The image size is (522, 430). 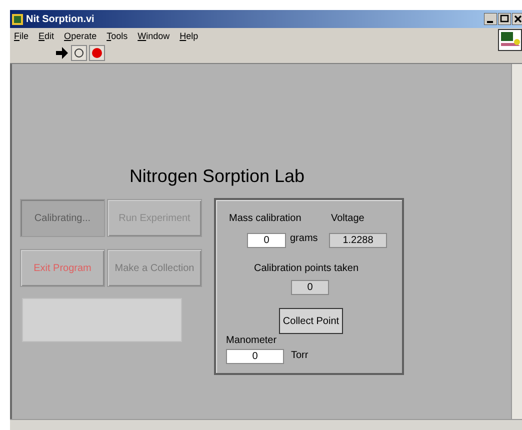 What do you see at coordinates (510, 40) in the screenshot?
I see `vi-icon` at bounding box center [510, 40].